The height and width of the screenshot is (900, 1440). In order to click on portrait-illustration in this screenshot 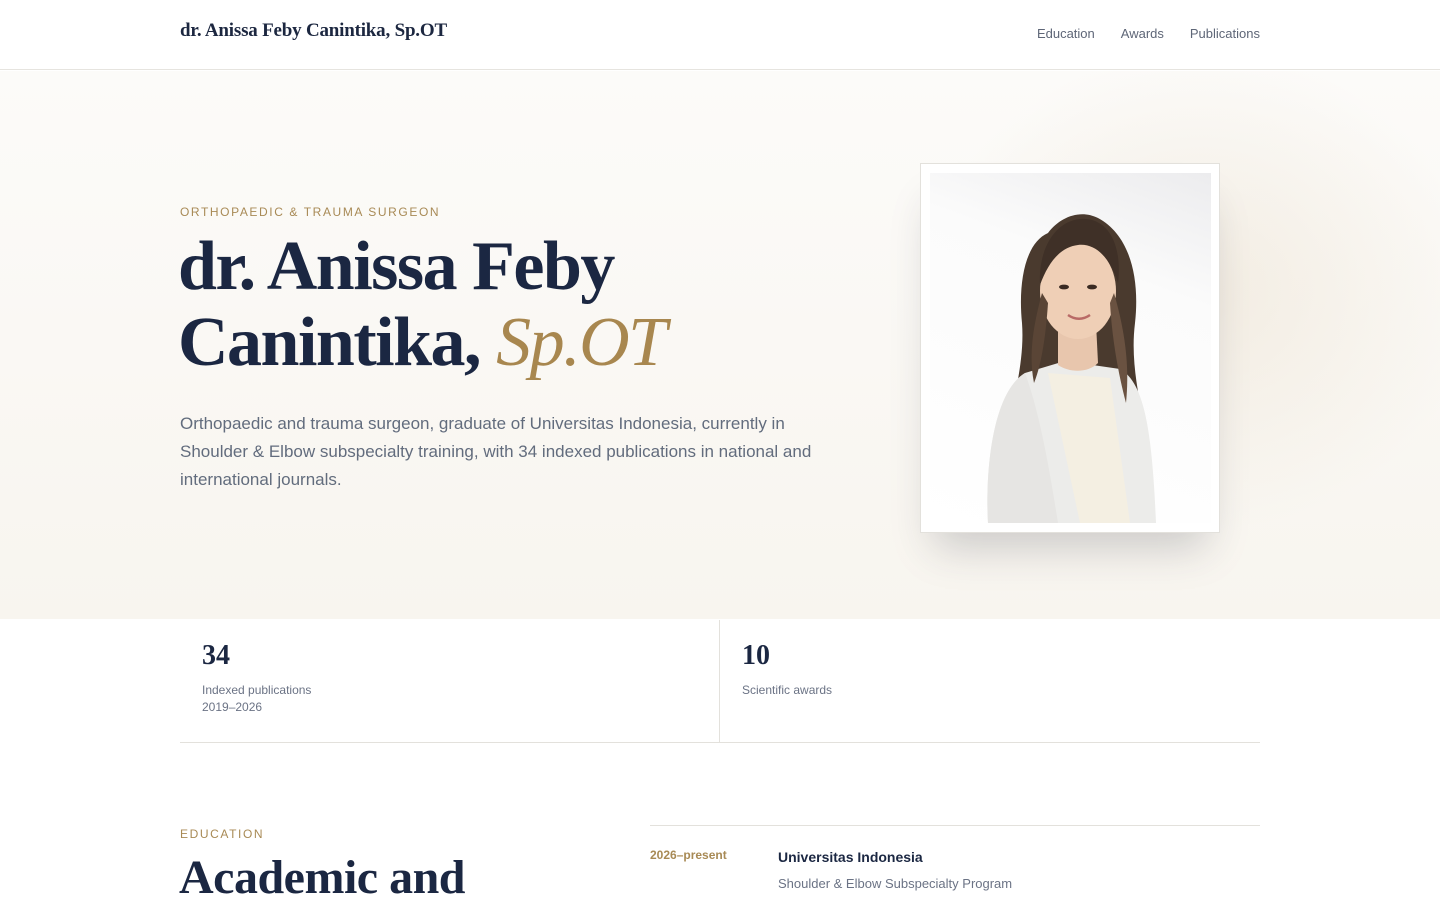, I will do `click(1071, 368)`.